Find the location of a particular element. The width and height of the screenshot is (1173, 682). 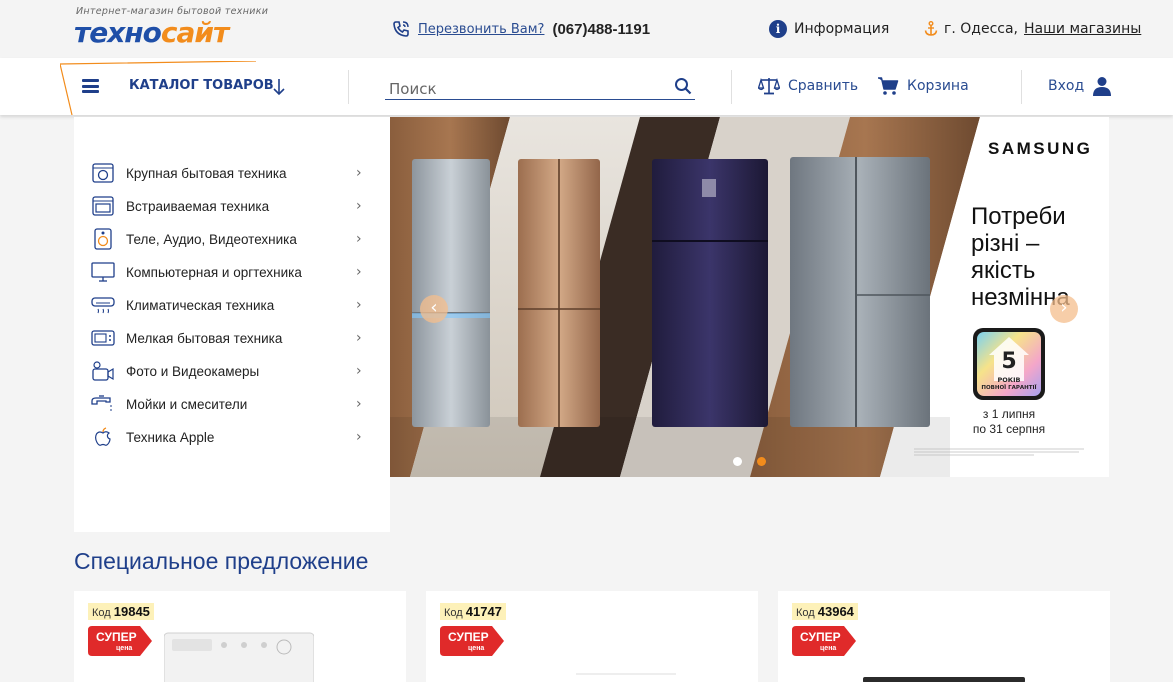

headline-line: різні – is located at coordinates (1005, 243).